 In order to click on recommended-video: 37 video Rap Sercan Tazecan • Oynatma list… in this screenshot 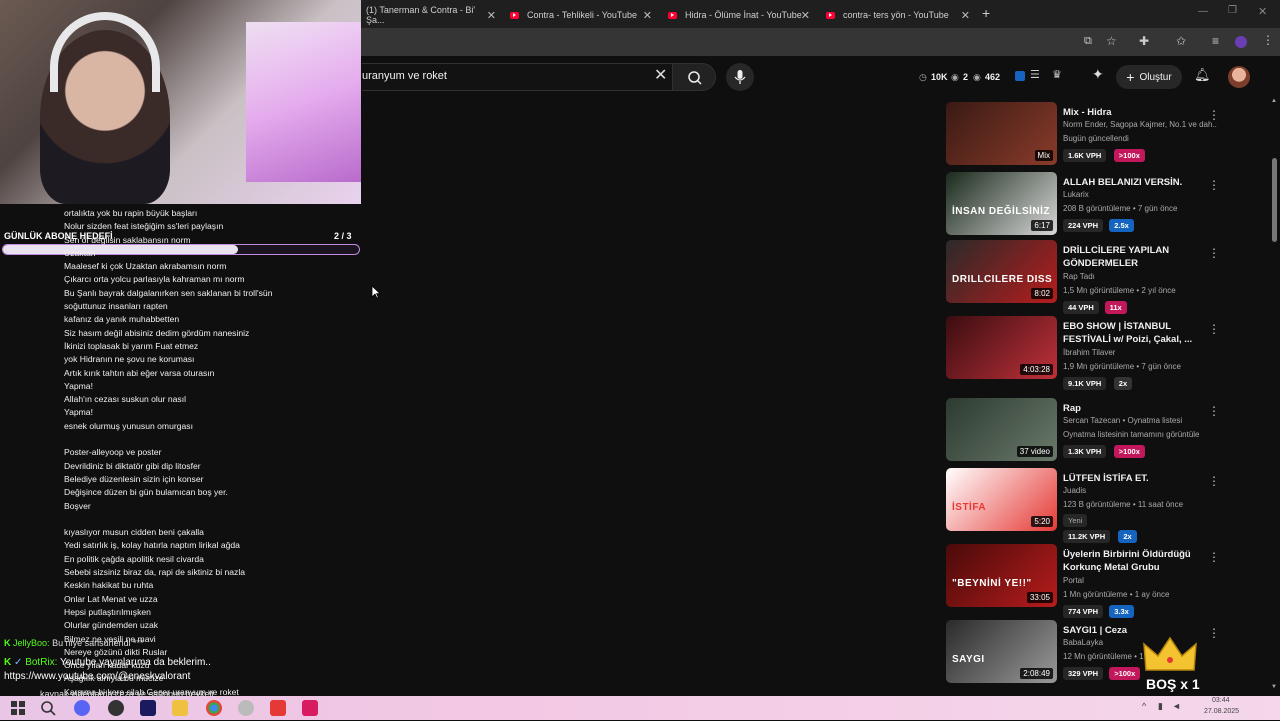, I will do `click(1086, 431)`.